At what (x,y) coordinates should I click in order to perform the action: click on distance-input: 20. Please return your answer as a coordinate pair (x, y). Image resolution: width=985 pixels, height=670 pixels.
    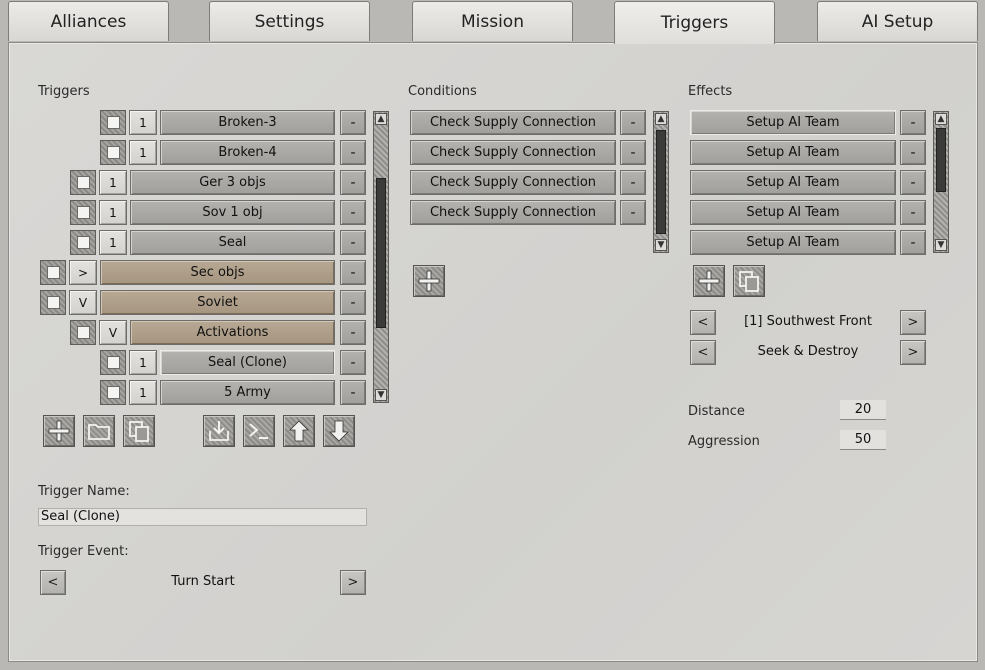
    Looking at the image, I should click on (863, 410).